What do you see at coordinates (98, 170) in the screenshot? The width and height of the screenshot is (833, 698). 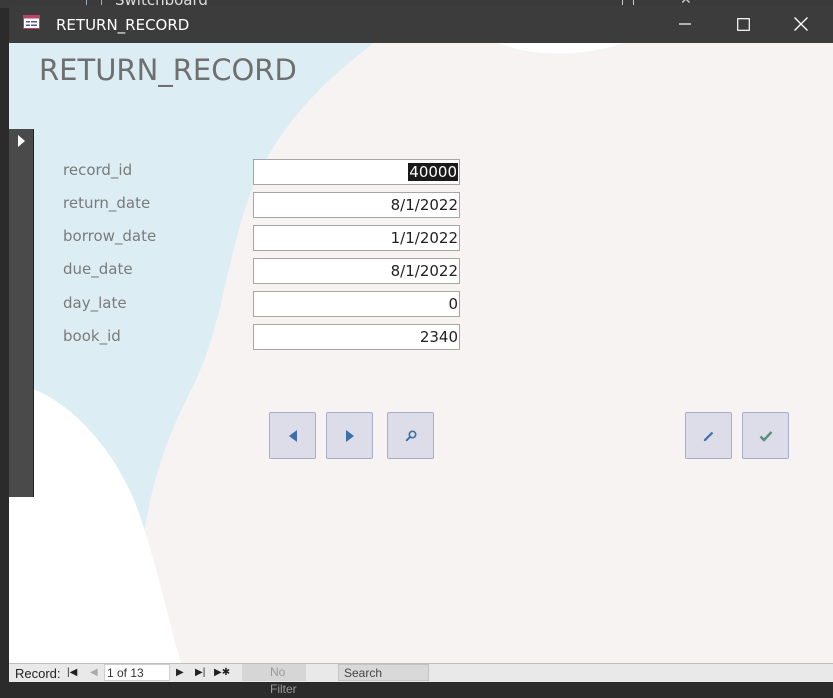 I see `record-id-label: record_id` at bounding box center [98, 170].